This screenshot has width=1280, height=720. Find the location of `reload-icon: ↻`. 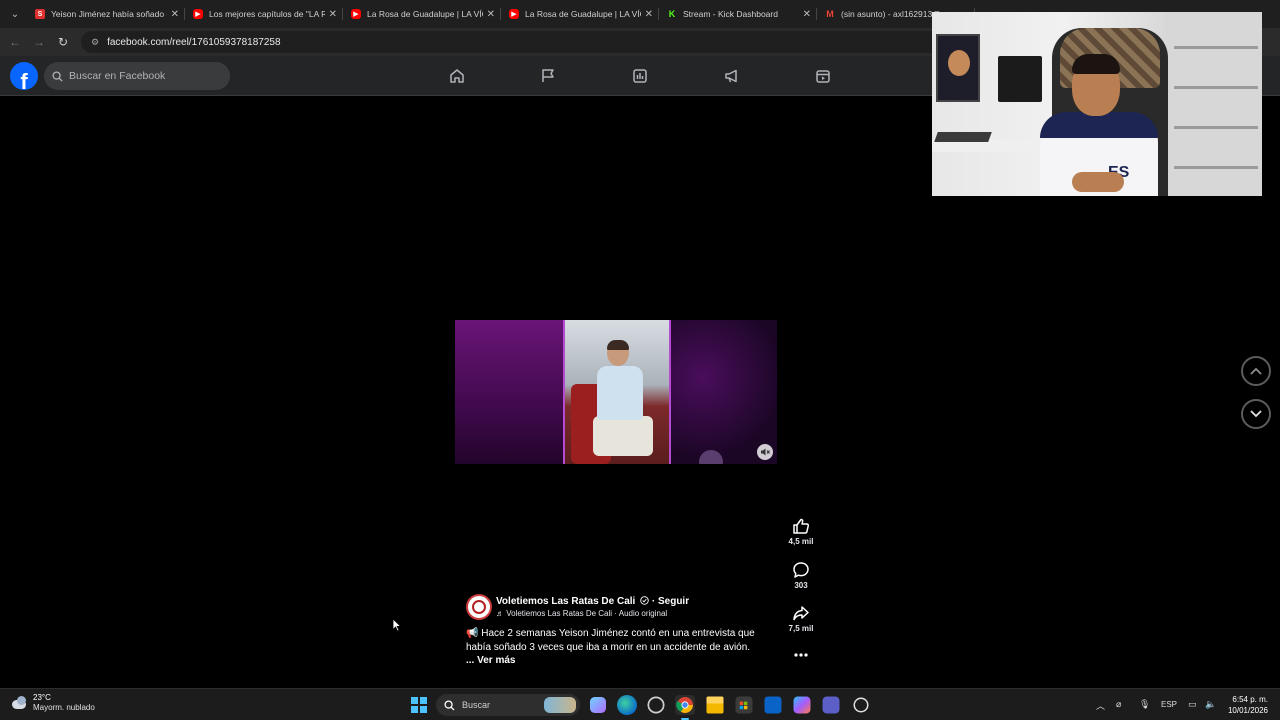

reload-icon: ↻ is located at coordinates (63, 42).